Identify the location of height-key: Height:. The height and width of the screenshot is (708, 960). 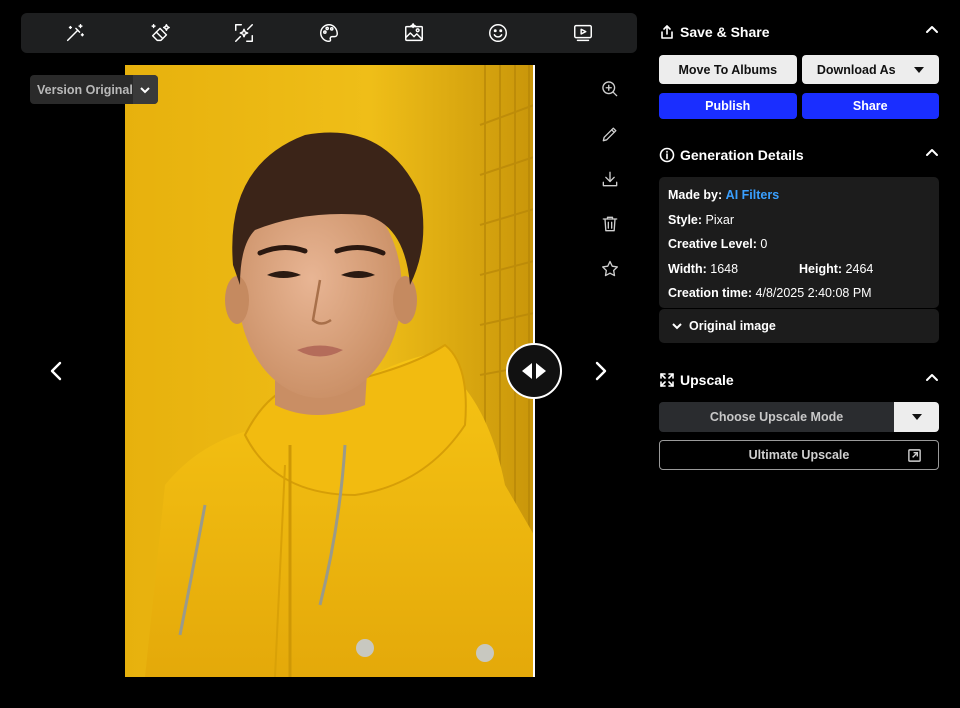
(821, 268).